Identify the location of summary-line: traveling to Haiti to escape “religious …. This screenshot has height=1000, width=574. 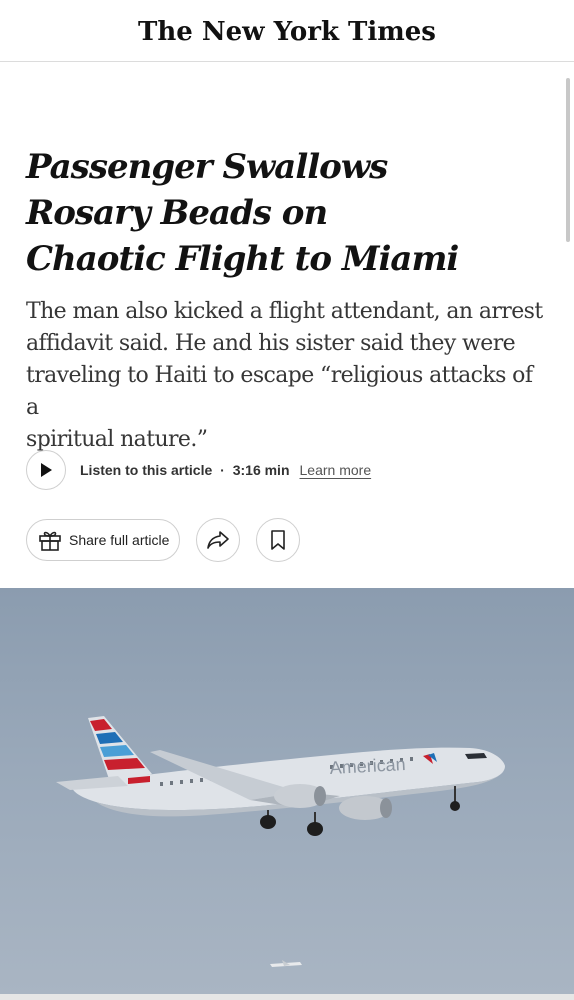
(279, 391).